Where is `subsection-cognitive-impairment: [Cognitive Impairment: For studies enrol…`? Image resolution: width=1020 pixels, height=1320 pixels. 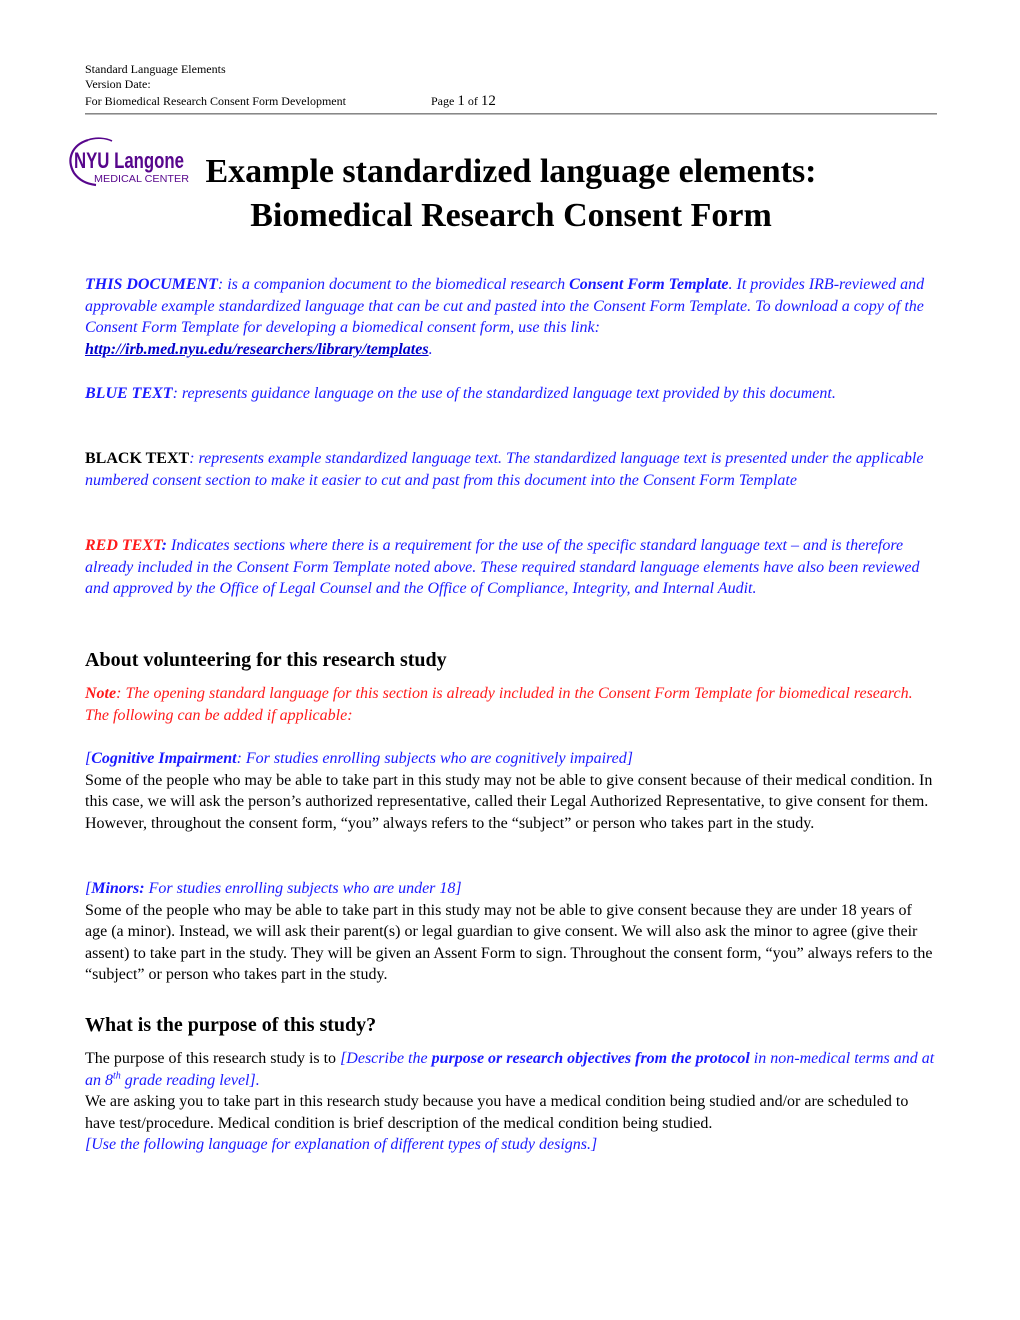
subsection-cognitive-impairment: [Cognitive Impairment: For studies enrol… is located at coordinates (511, 791).